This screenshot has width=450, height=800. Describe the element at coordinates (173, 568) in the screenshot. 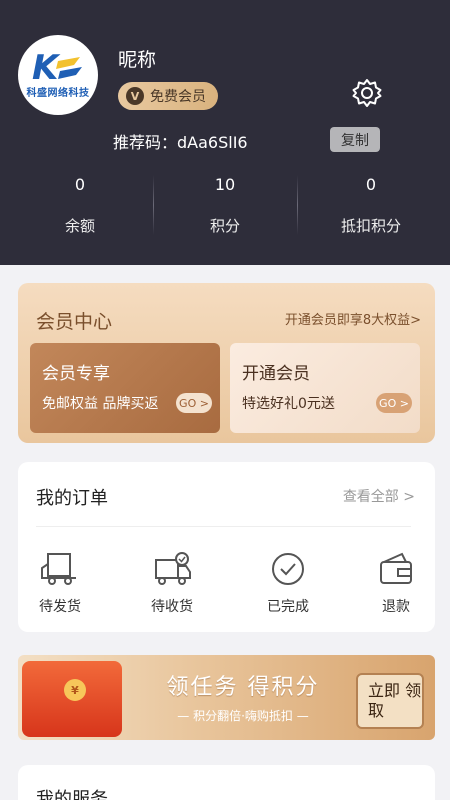

I see `truck-check-icon` at that location.